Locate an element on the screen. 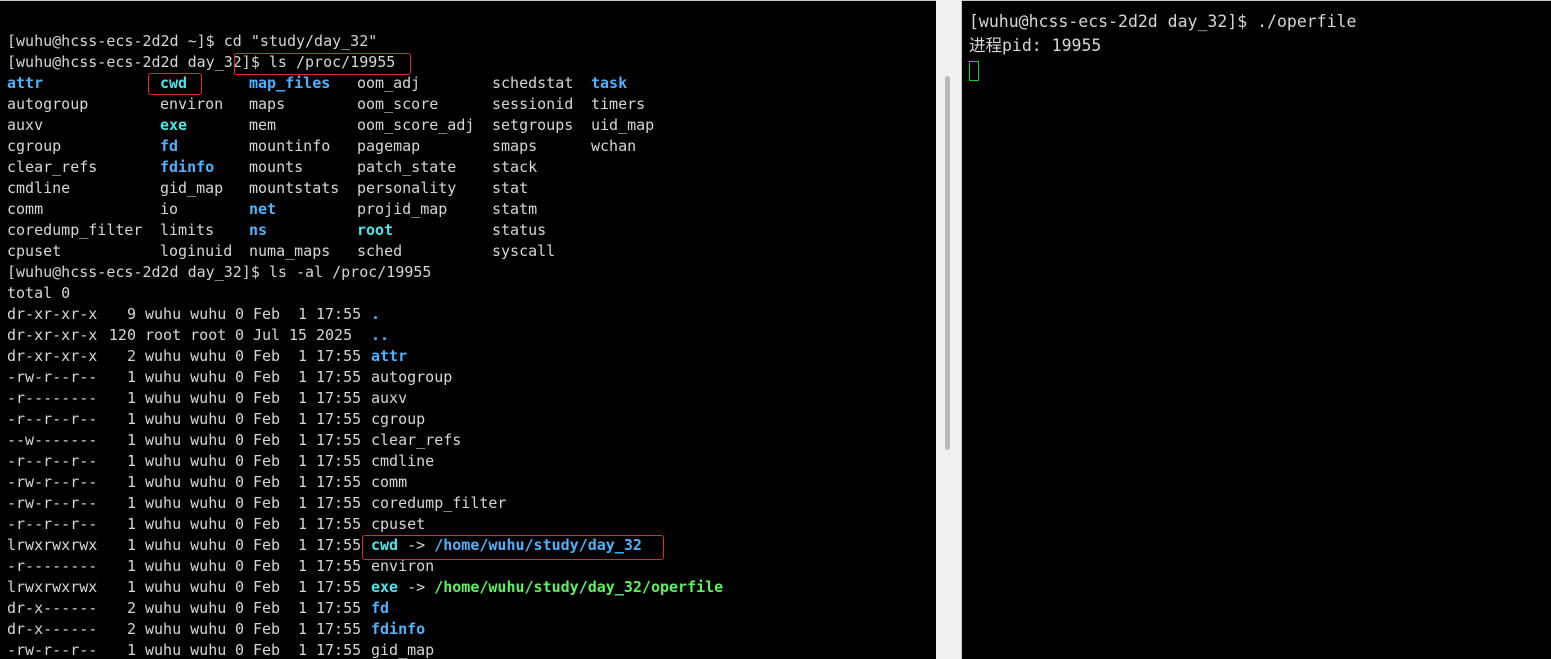 This screenshot has height=659, width=1551. ls-listing-row: -r--r--r-- 1 wuhu wuhu 0 Feb 1 17:55 cmdline is located at coordinates (365, 461).